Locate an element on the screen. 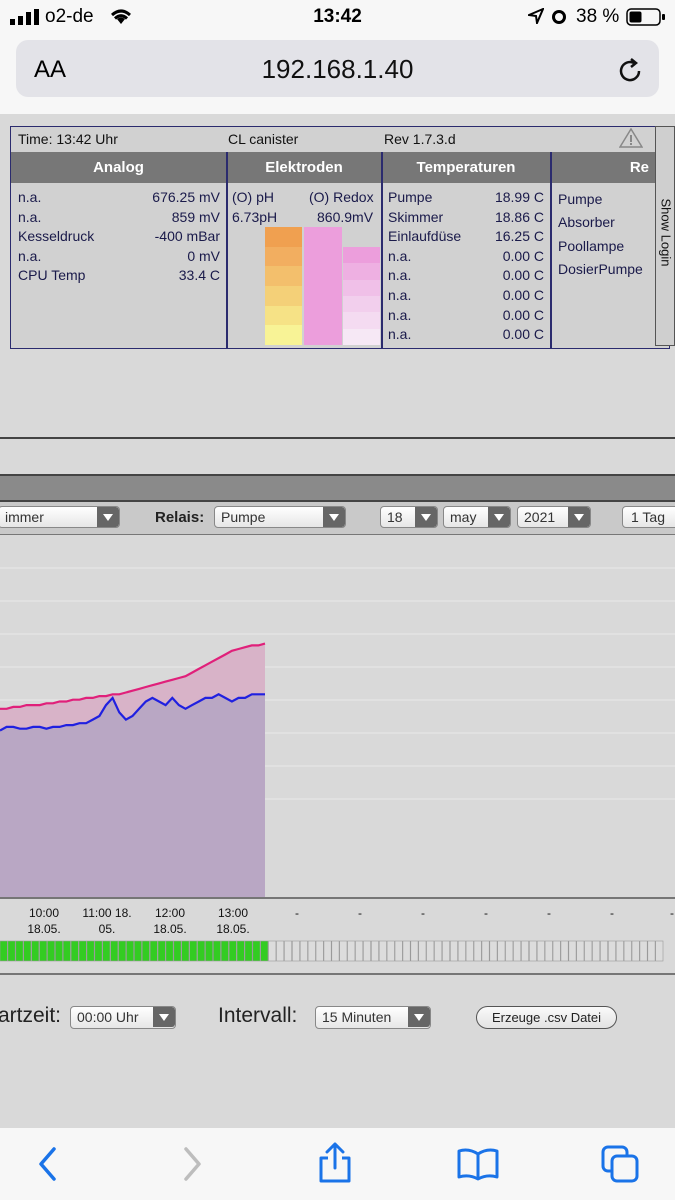  redox-label: (O) Redox is located at coordinates (341, 197).